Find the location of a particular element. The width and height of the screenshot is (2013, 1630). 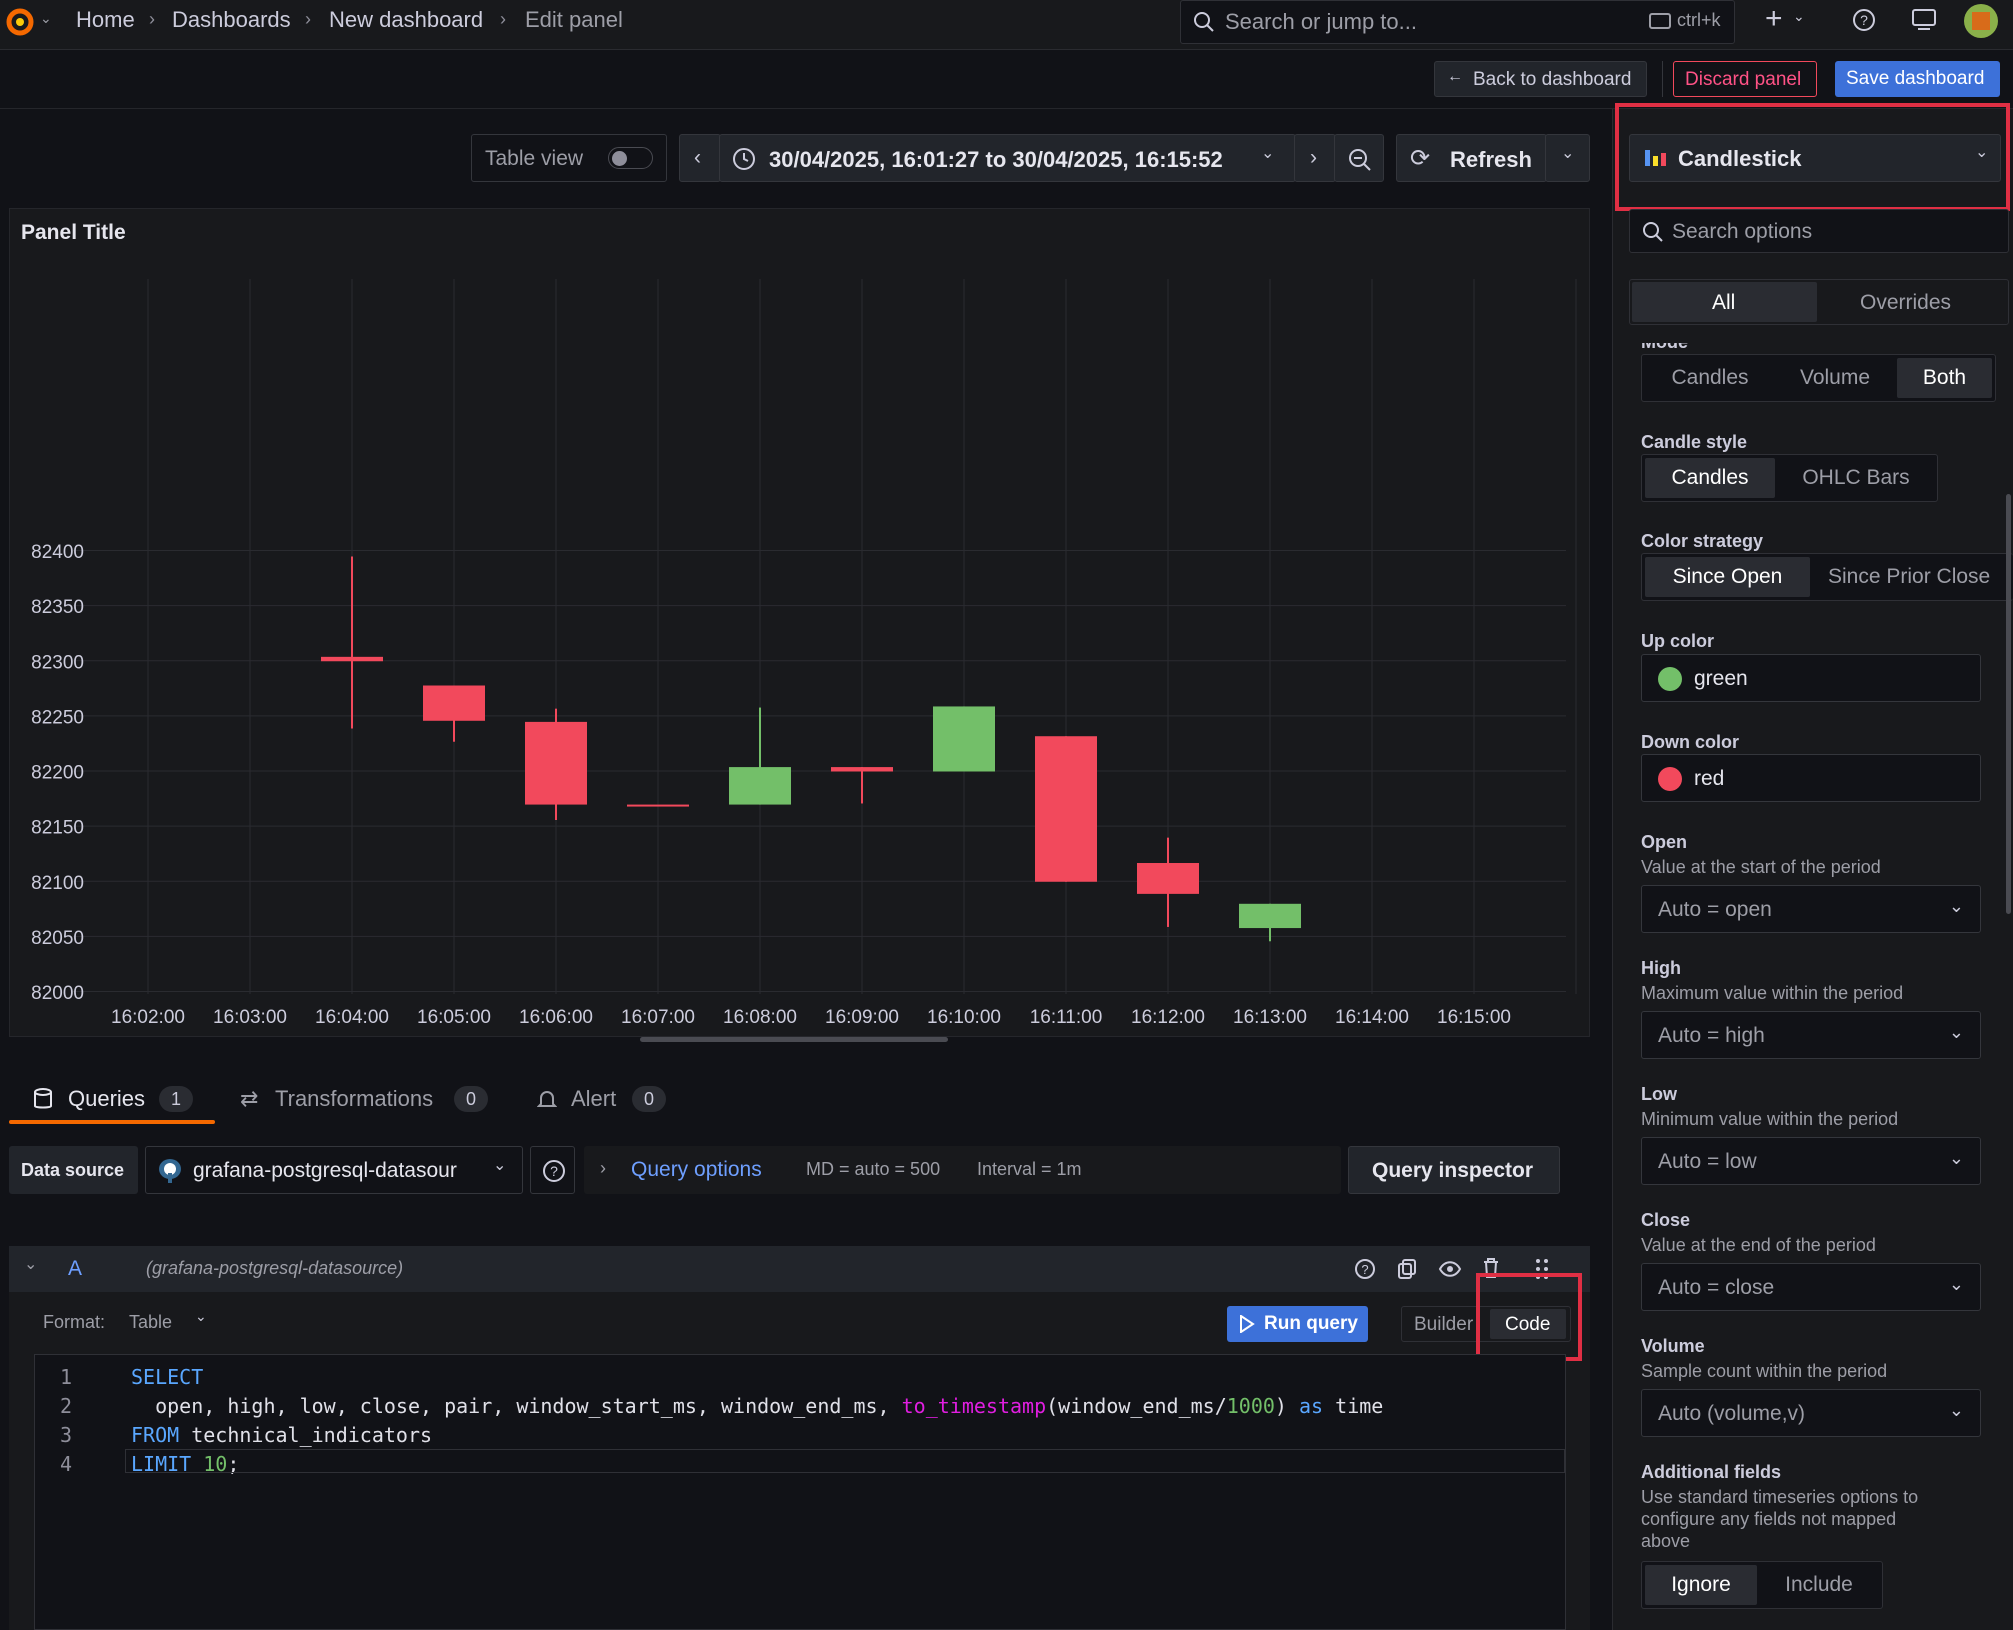

x-tick-label: 16:04:00 is located at coordinates (352, 1017).